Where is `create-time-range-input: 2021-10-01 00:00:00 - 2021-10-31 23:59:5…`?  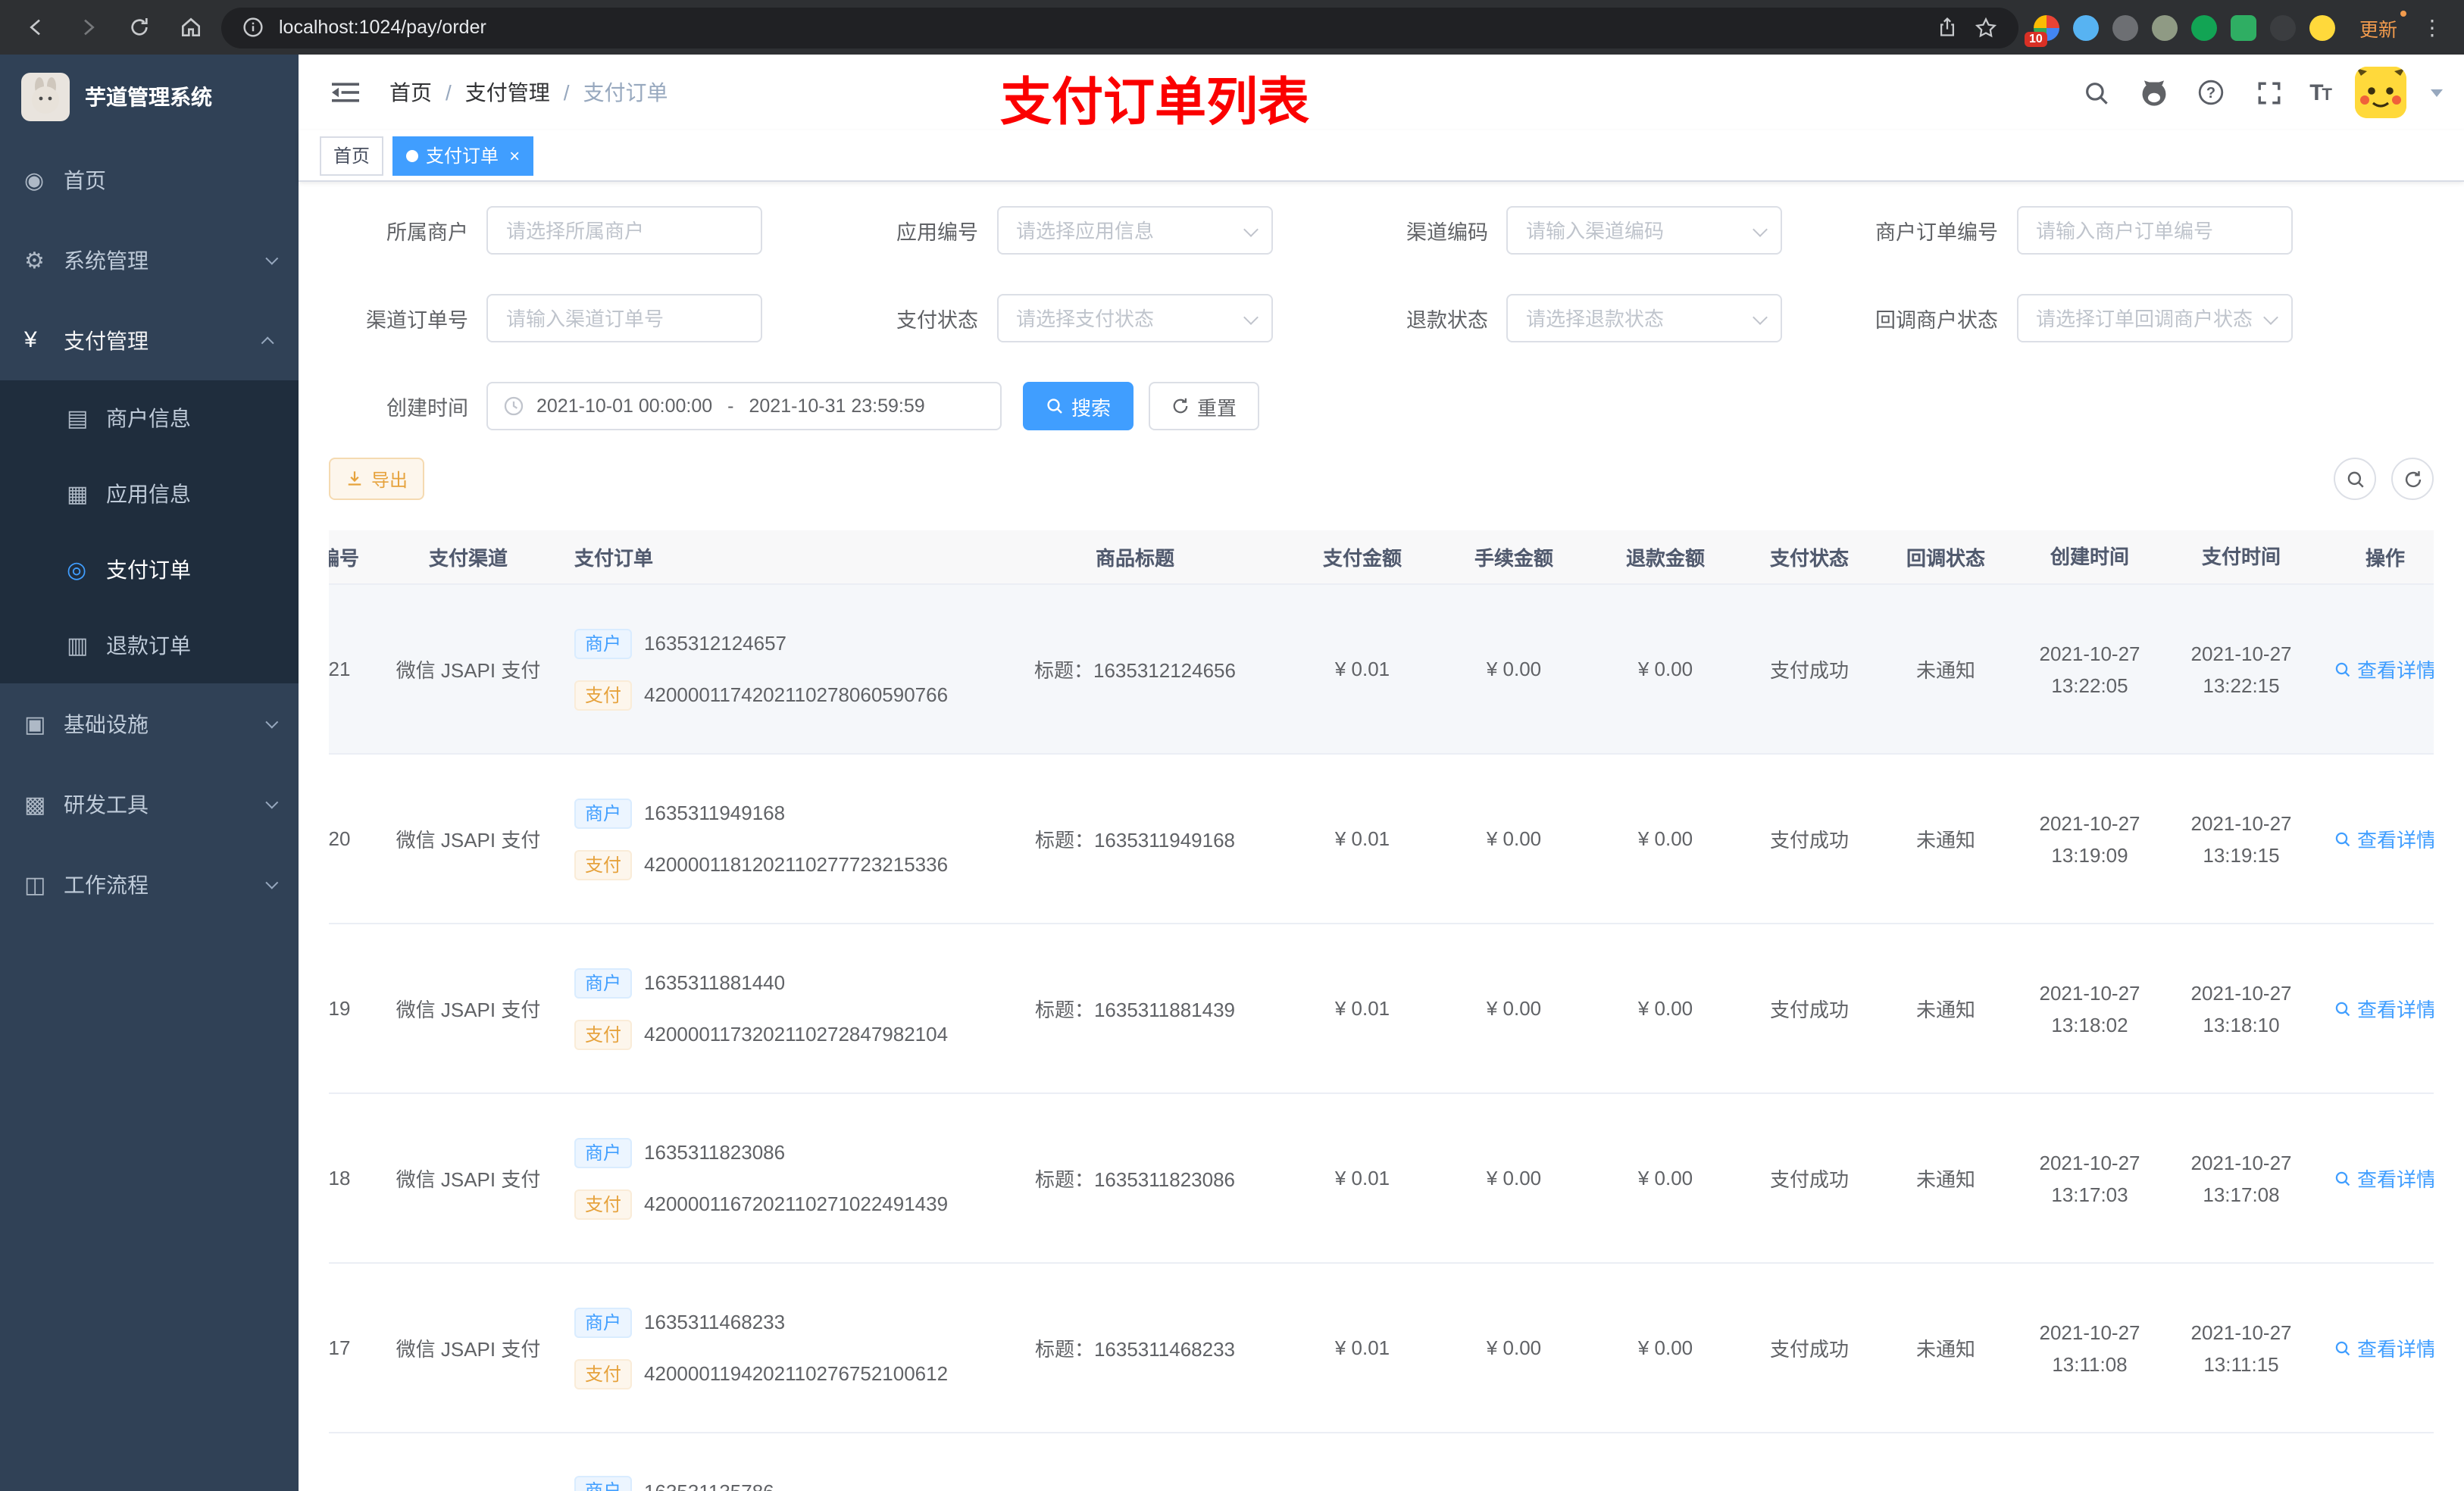
create-time-range-input: 2021-10-01 00:00:00 - 2021-10-31 23:59:5… is located at coordinates (744, 406).